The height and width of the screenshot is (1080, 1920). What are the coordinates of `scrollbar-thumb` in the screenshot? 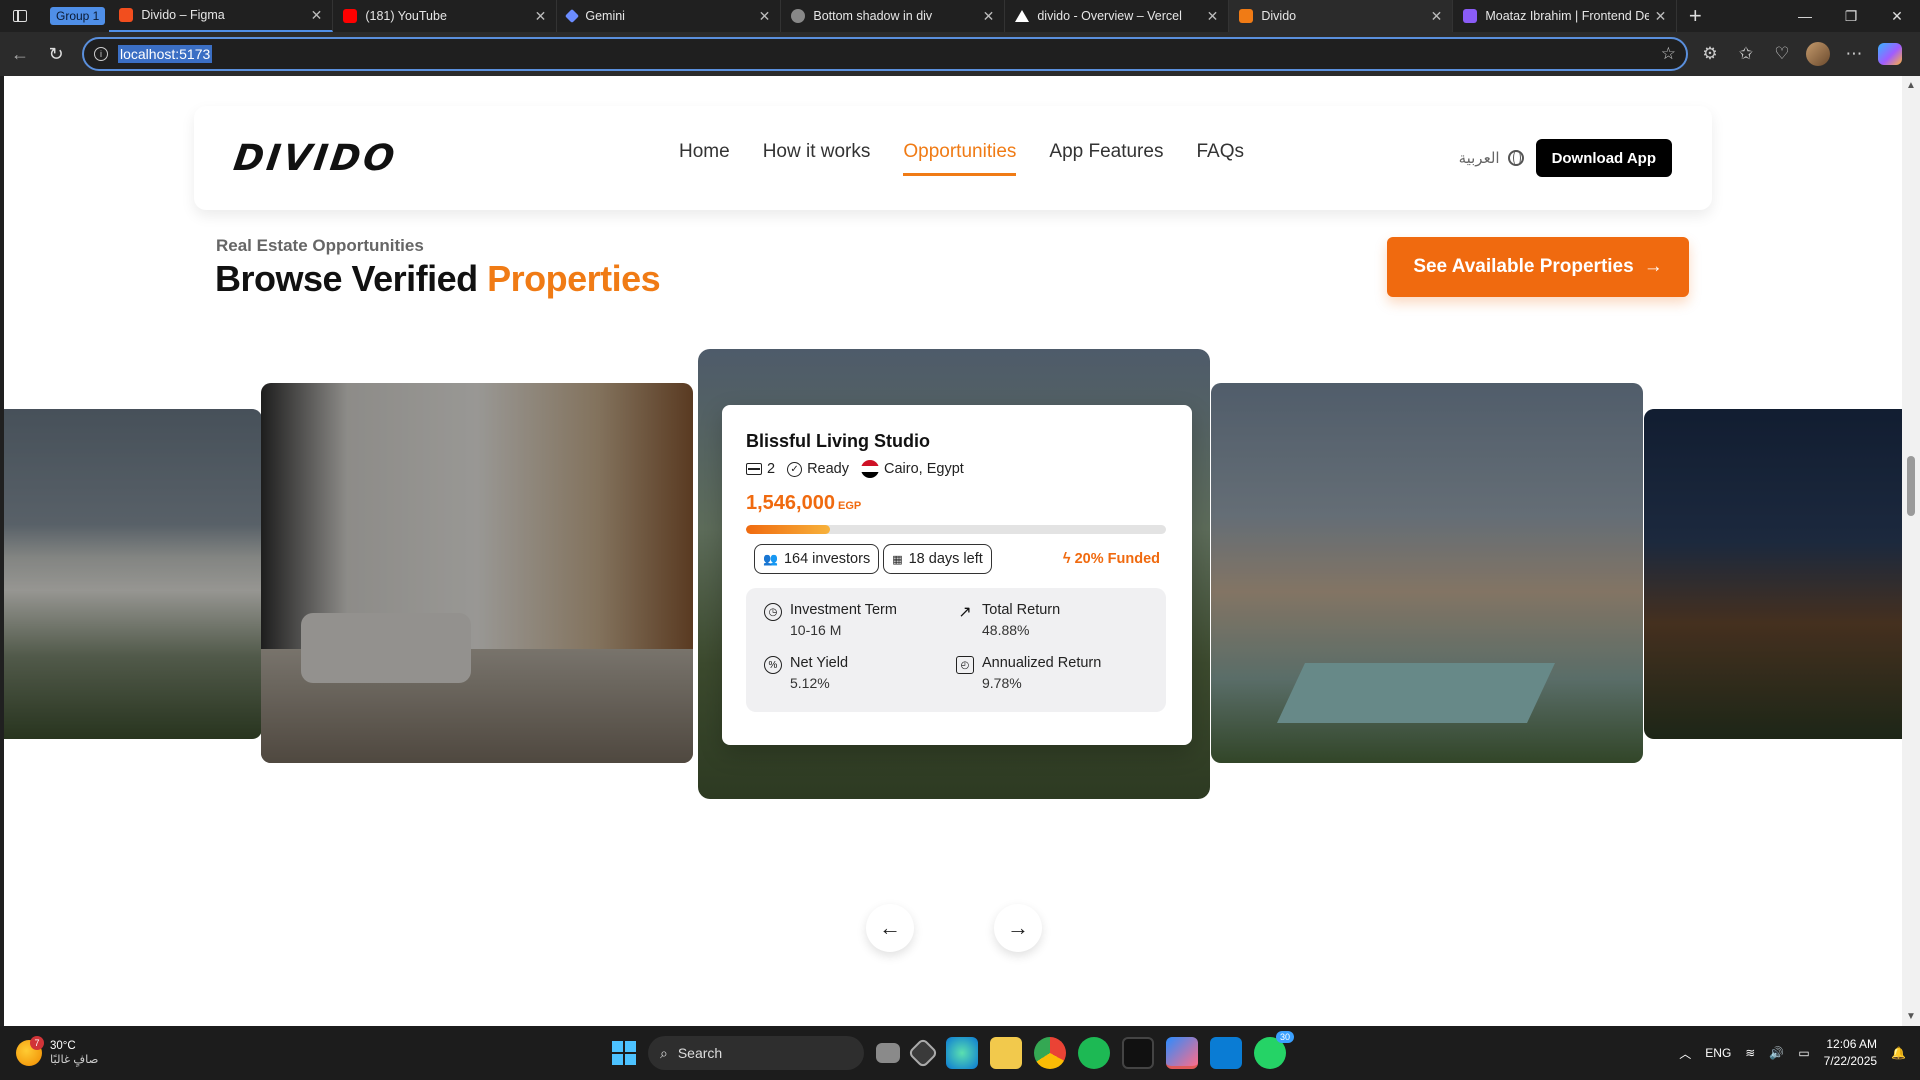 It's located at (1911, 486).